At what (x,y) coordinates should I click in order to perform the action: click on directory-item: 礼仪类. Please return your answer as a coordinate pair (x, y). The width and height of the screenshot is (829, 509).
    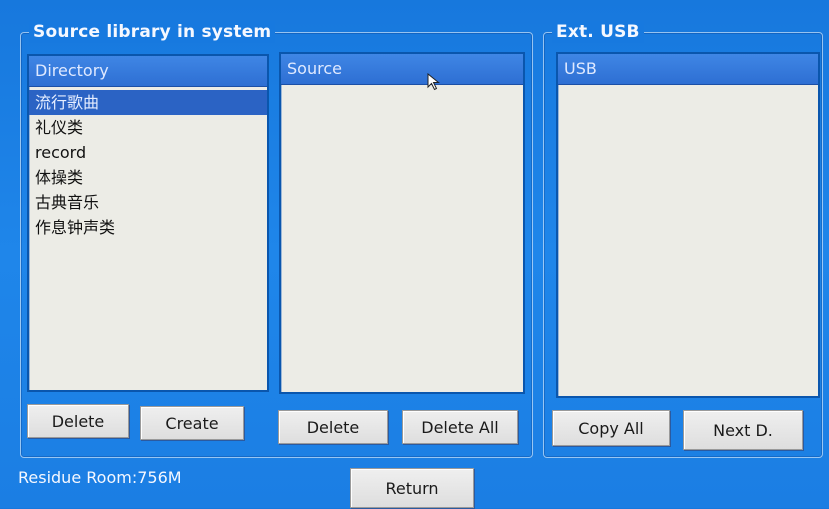
    Looking at the image, I should click on (148, 127).